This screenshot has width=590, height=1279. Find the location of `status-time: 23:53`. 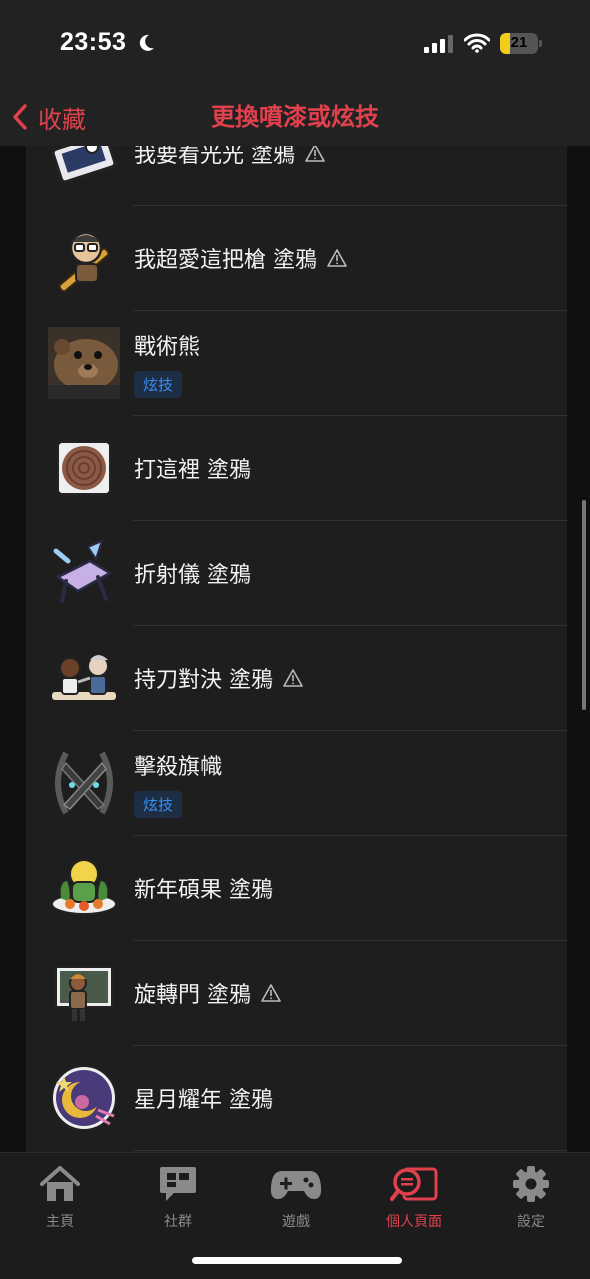

status-time: 23:53 is located at coordinates (93, 42).